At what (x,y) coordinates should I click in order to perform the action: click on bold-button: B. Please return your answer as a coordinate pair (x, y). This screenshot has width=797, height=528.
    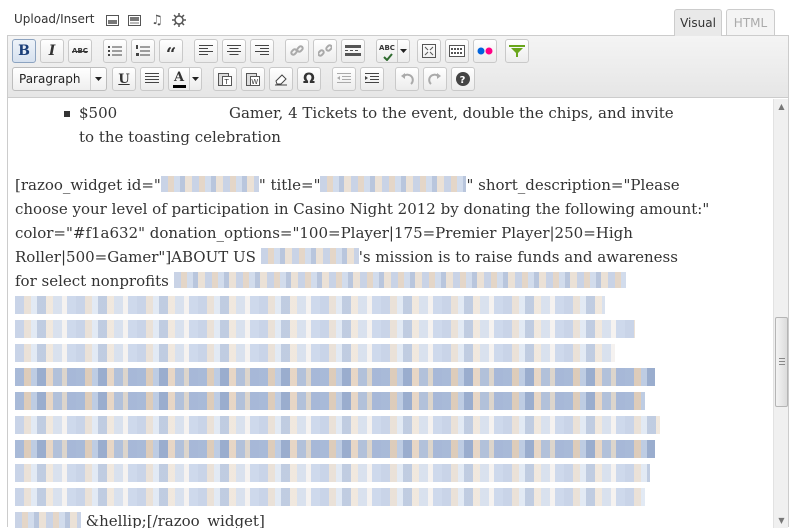
    Looking at the image, I should click on (24, 51).